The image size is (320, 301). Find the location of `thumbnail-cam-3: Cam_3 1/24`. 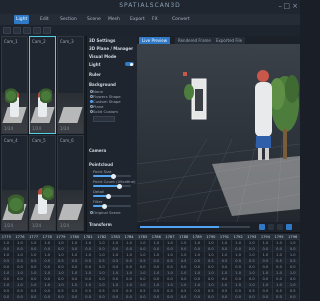

thumbnail-cam-3: Cam_3 1/24 is located at coordinates (70, 85).